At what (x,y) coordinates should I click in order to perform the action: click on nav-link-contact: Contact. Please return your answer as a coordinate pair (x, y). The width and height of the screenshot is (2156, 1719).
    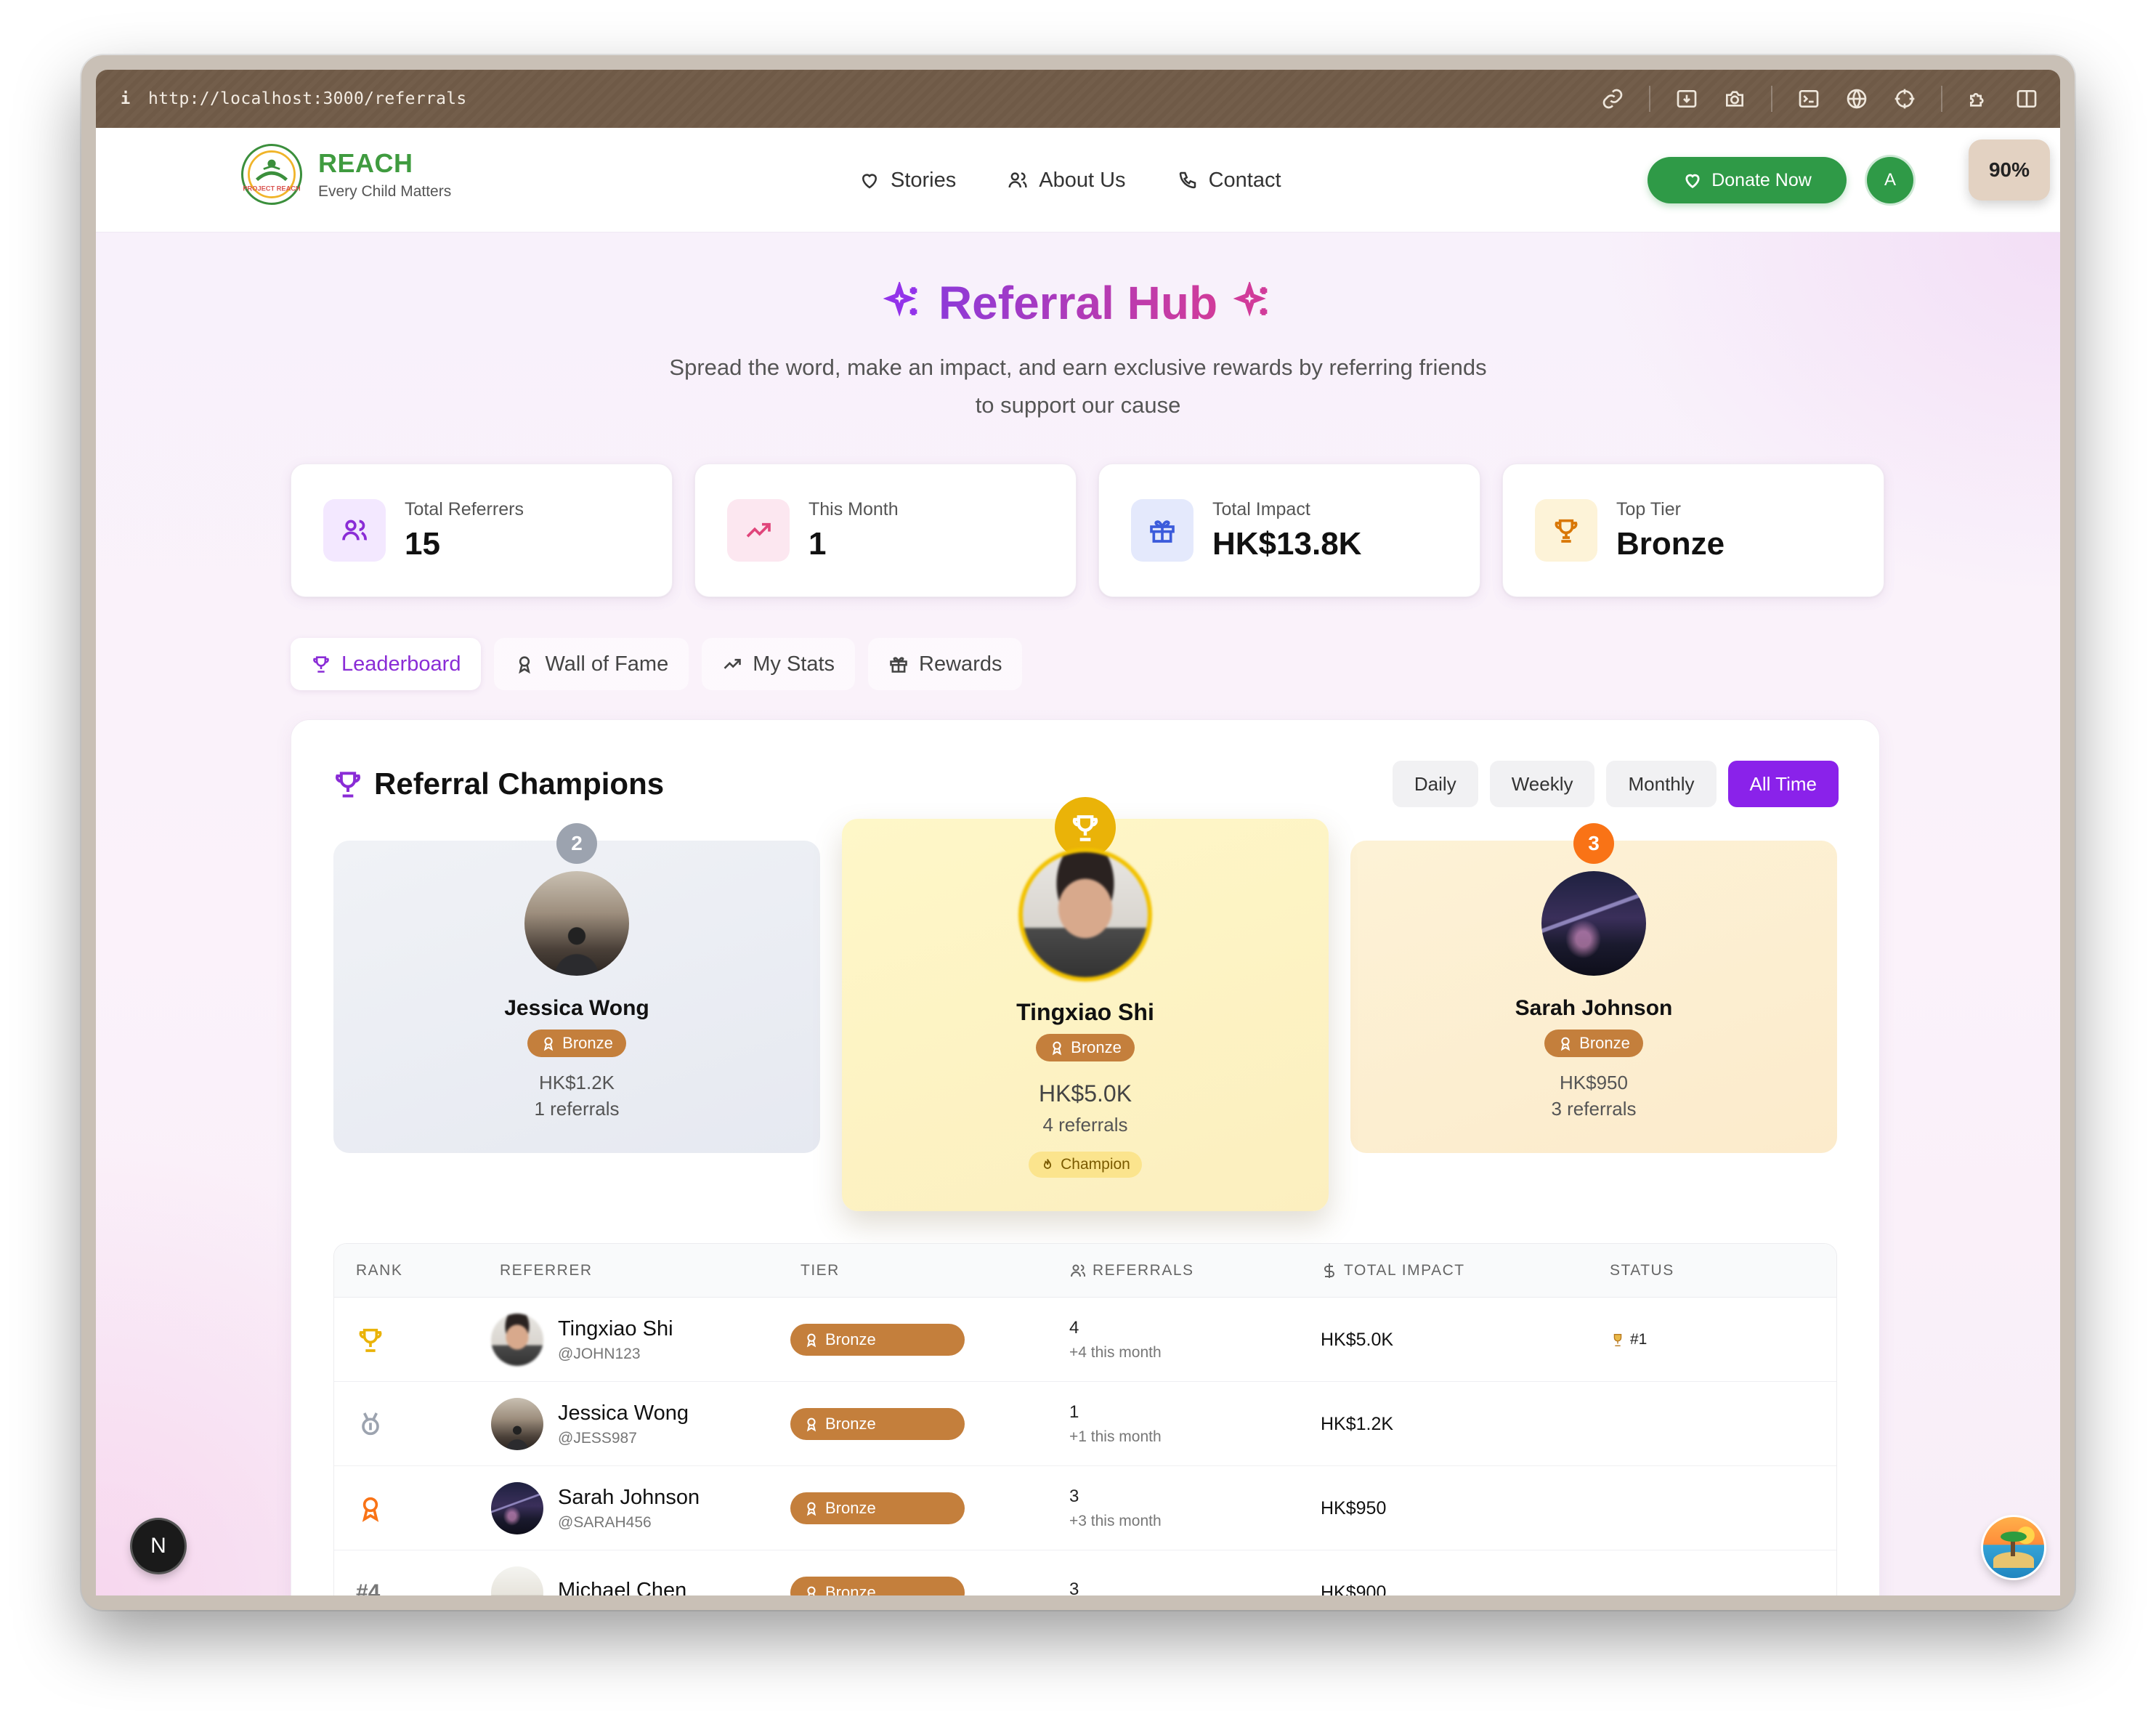
    Looking at the image, I should click on (1229, 181).